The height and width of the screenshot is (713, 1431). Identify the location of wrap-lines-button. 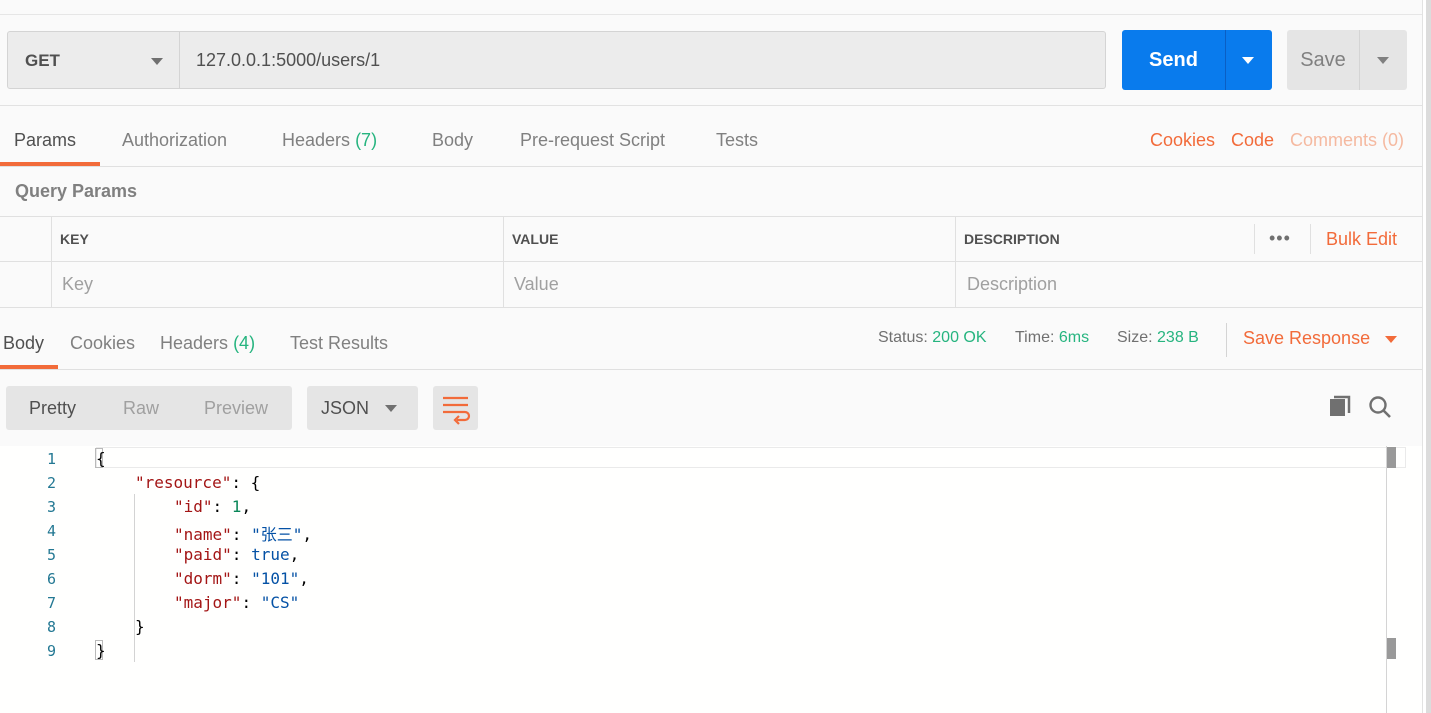
(455, 408).